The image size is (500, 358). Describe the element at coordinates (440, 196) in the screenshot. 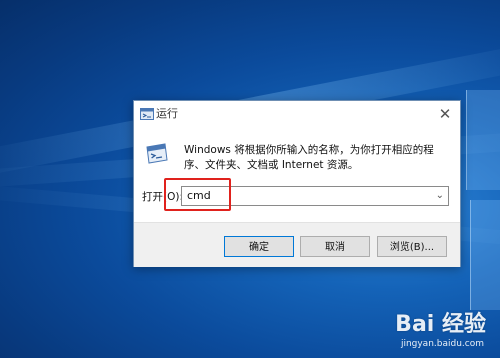

I see `chevron-down-icon: ⌄` at that location.